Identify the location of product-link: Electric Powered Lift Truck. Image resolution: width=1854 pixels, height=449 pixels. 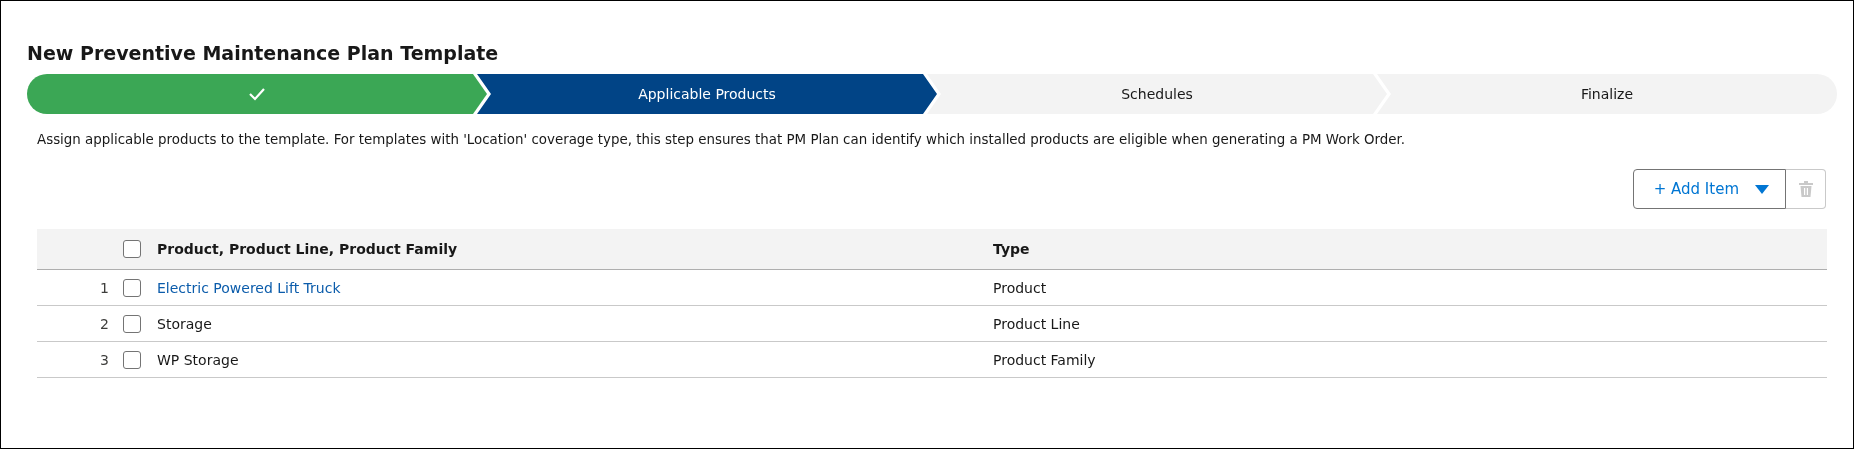
(249, 287).